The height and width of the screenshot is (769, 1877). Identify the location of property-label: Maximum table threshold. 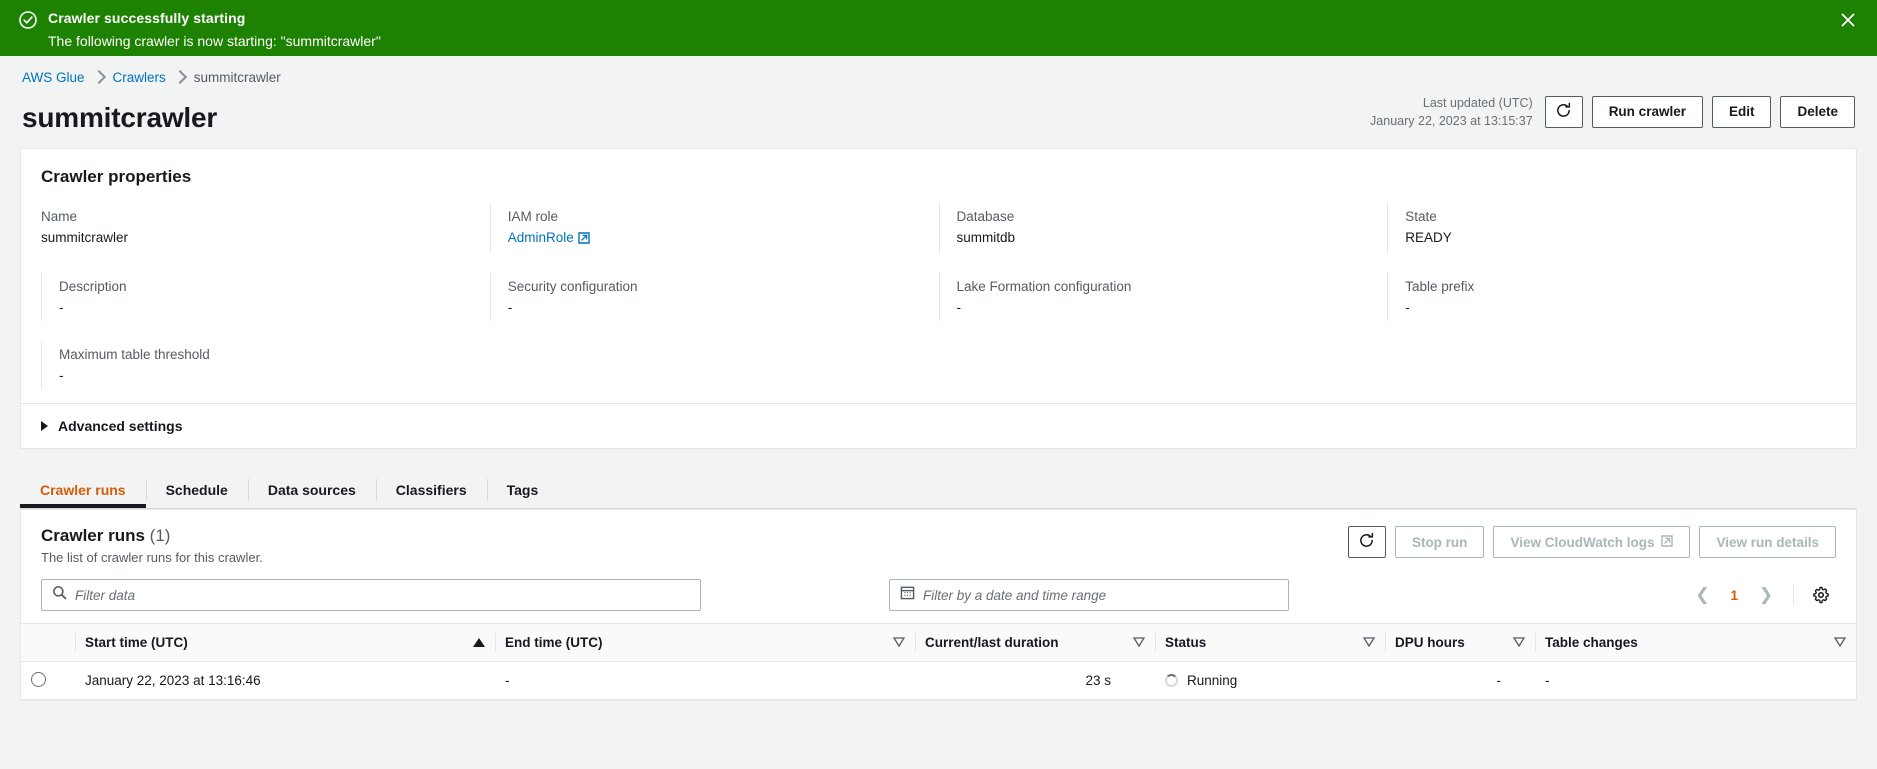
(134, 354).